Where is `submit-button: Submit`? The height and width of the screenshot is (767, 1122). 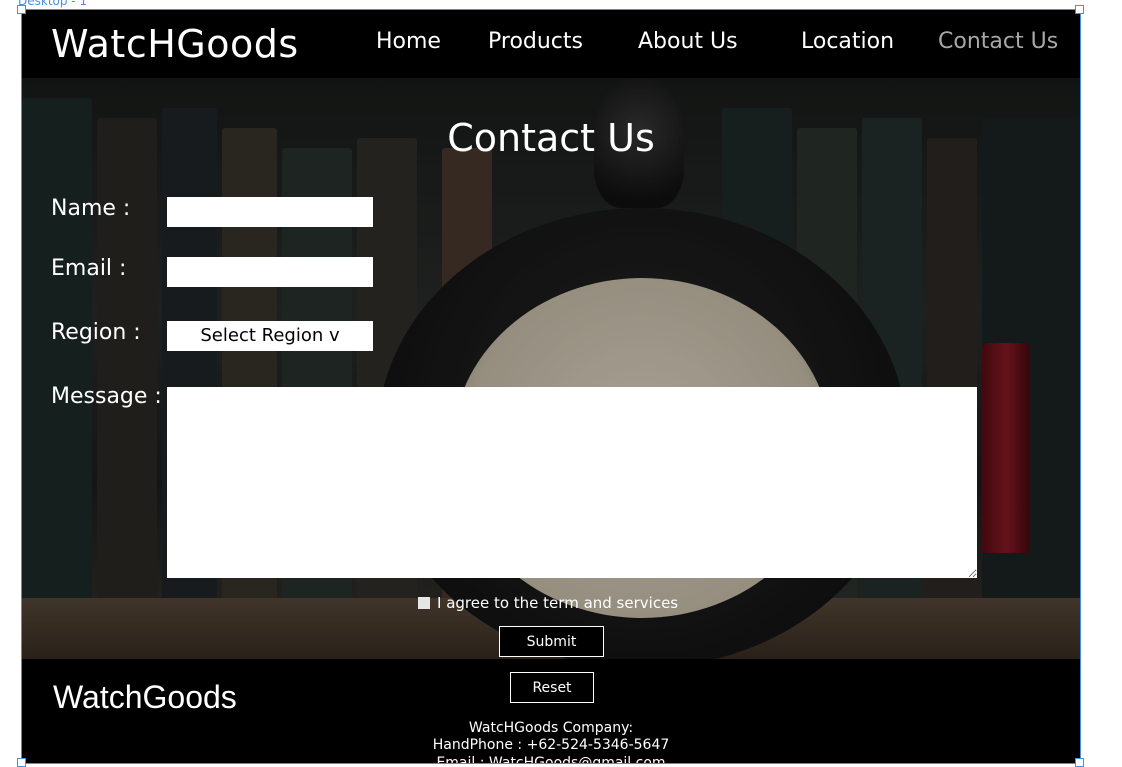
submit-button: Submit is located at coordinates (551, 641).